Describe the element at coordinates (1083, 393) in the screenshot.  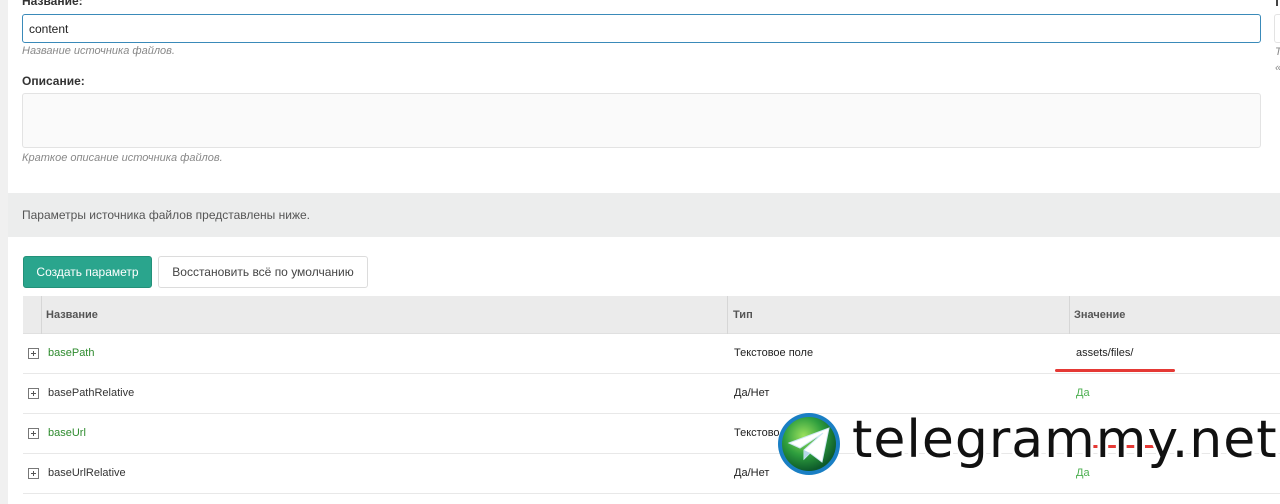
I see `row-value: Да` at that location.